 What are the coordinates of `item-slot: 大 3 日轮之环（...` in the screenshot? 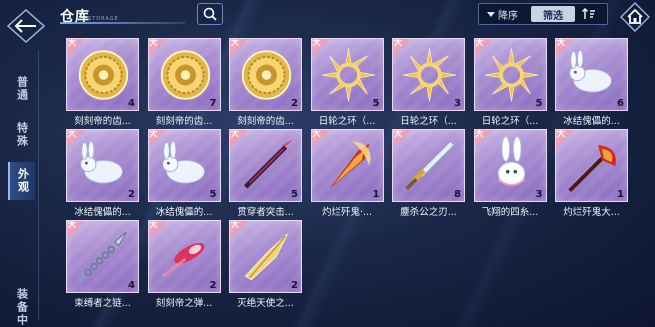 It's located at (428, 83).